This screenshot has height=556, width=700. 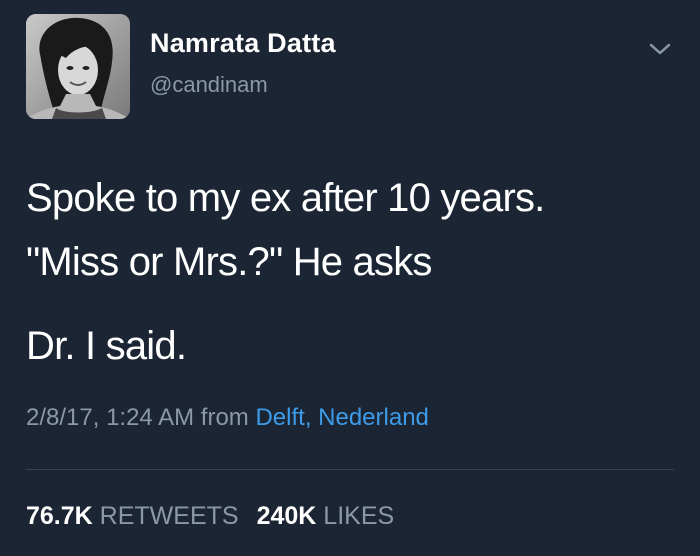 I want to click on retweets-count: 76.7K, so click(x=59, y=516).